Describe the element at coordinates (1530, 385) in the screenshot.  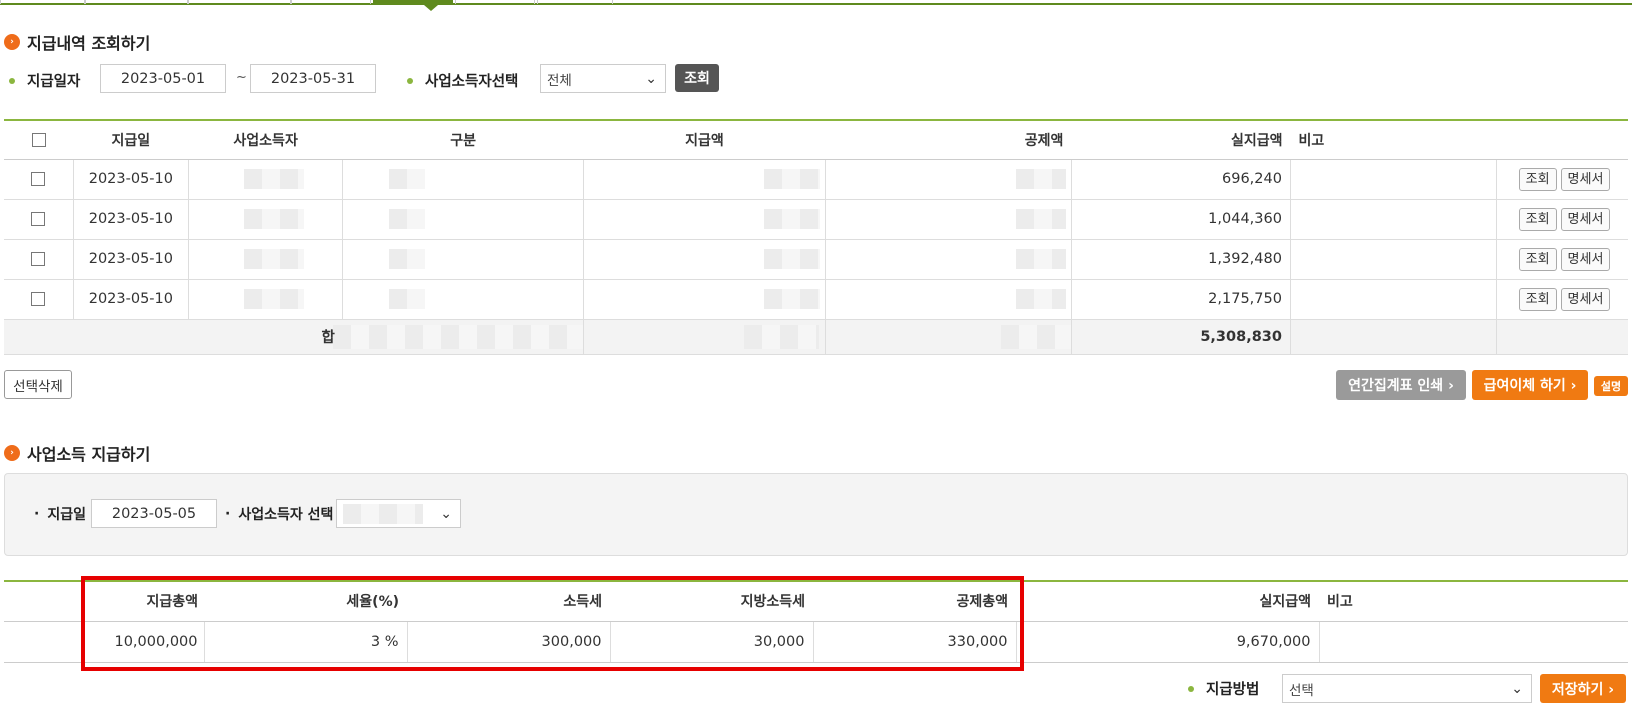
I see `salary-transfer-button: 급여이체 하기 ›` at that location.